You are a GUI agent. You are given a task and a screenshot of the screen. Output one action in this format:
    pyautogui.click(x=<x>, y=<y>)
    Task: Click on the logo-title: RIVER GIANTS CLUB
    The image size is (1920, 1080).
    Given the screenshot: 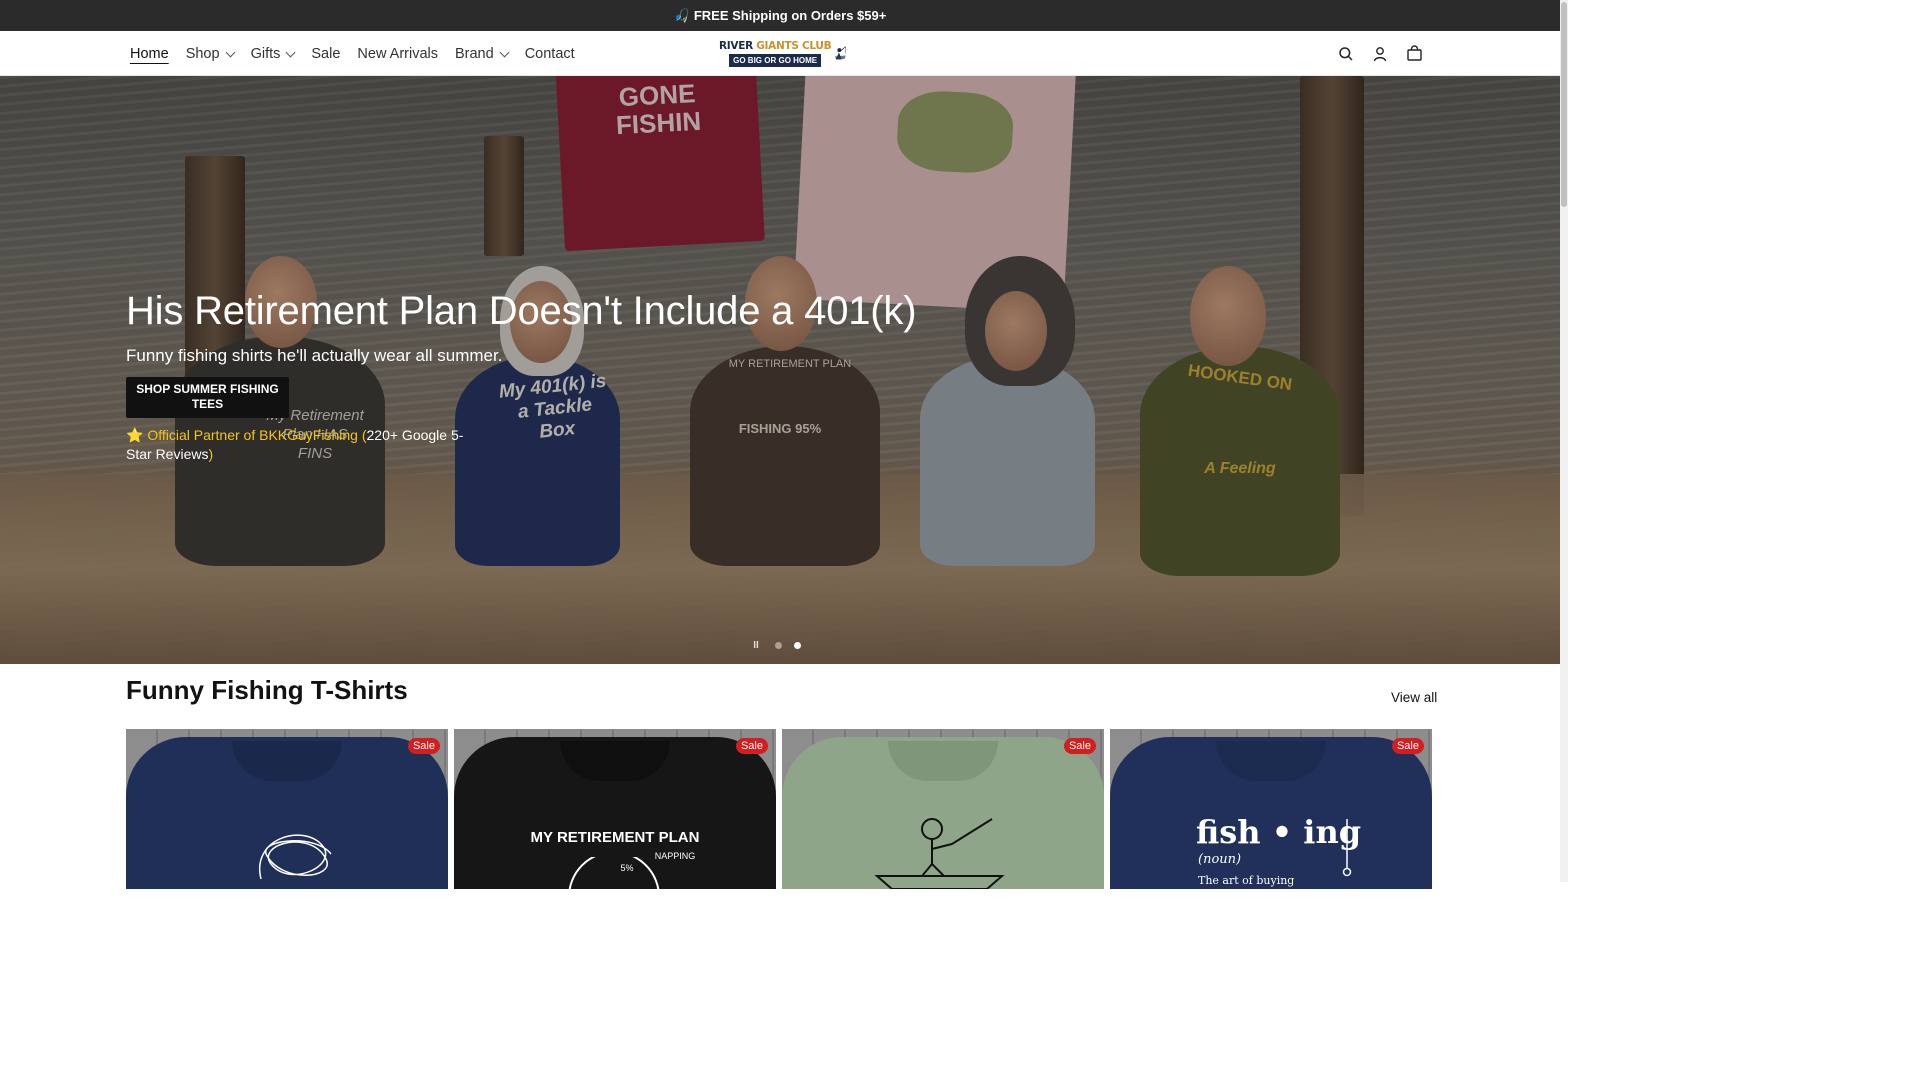 What is the action you would take?
    pyautogui.click(x=775, y=45)
    